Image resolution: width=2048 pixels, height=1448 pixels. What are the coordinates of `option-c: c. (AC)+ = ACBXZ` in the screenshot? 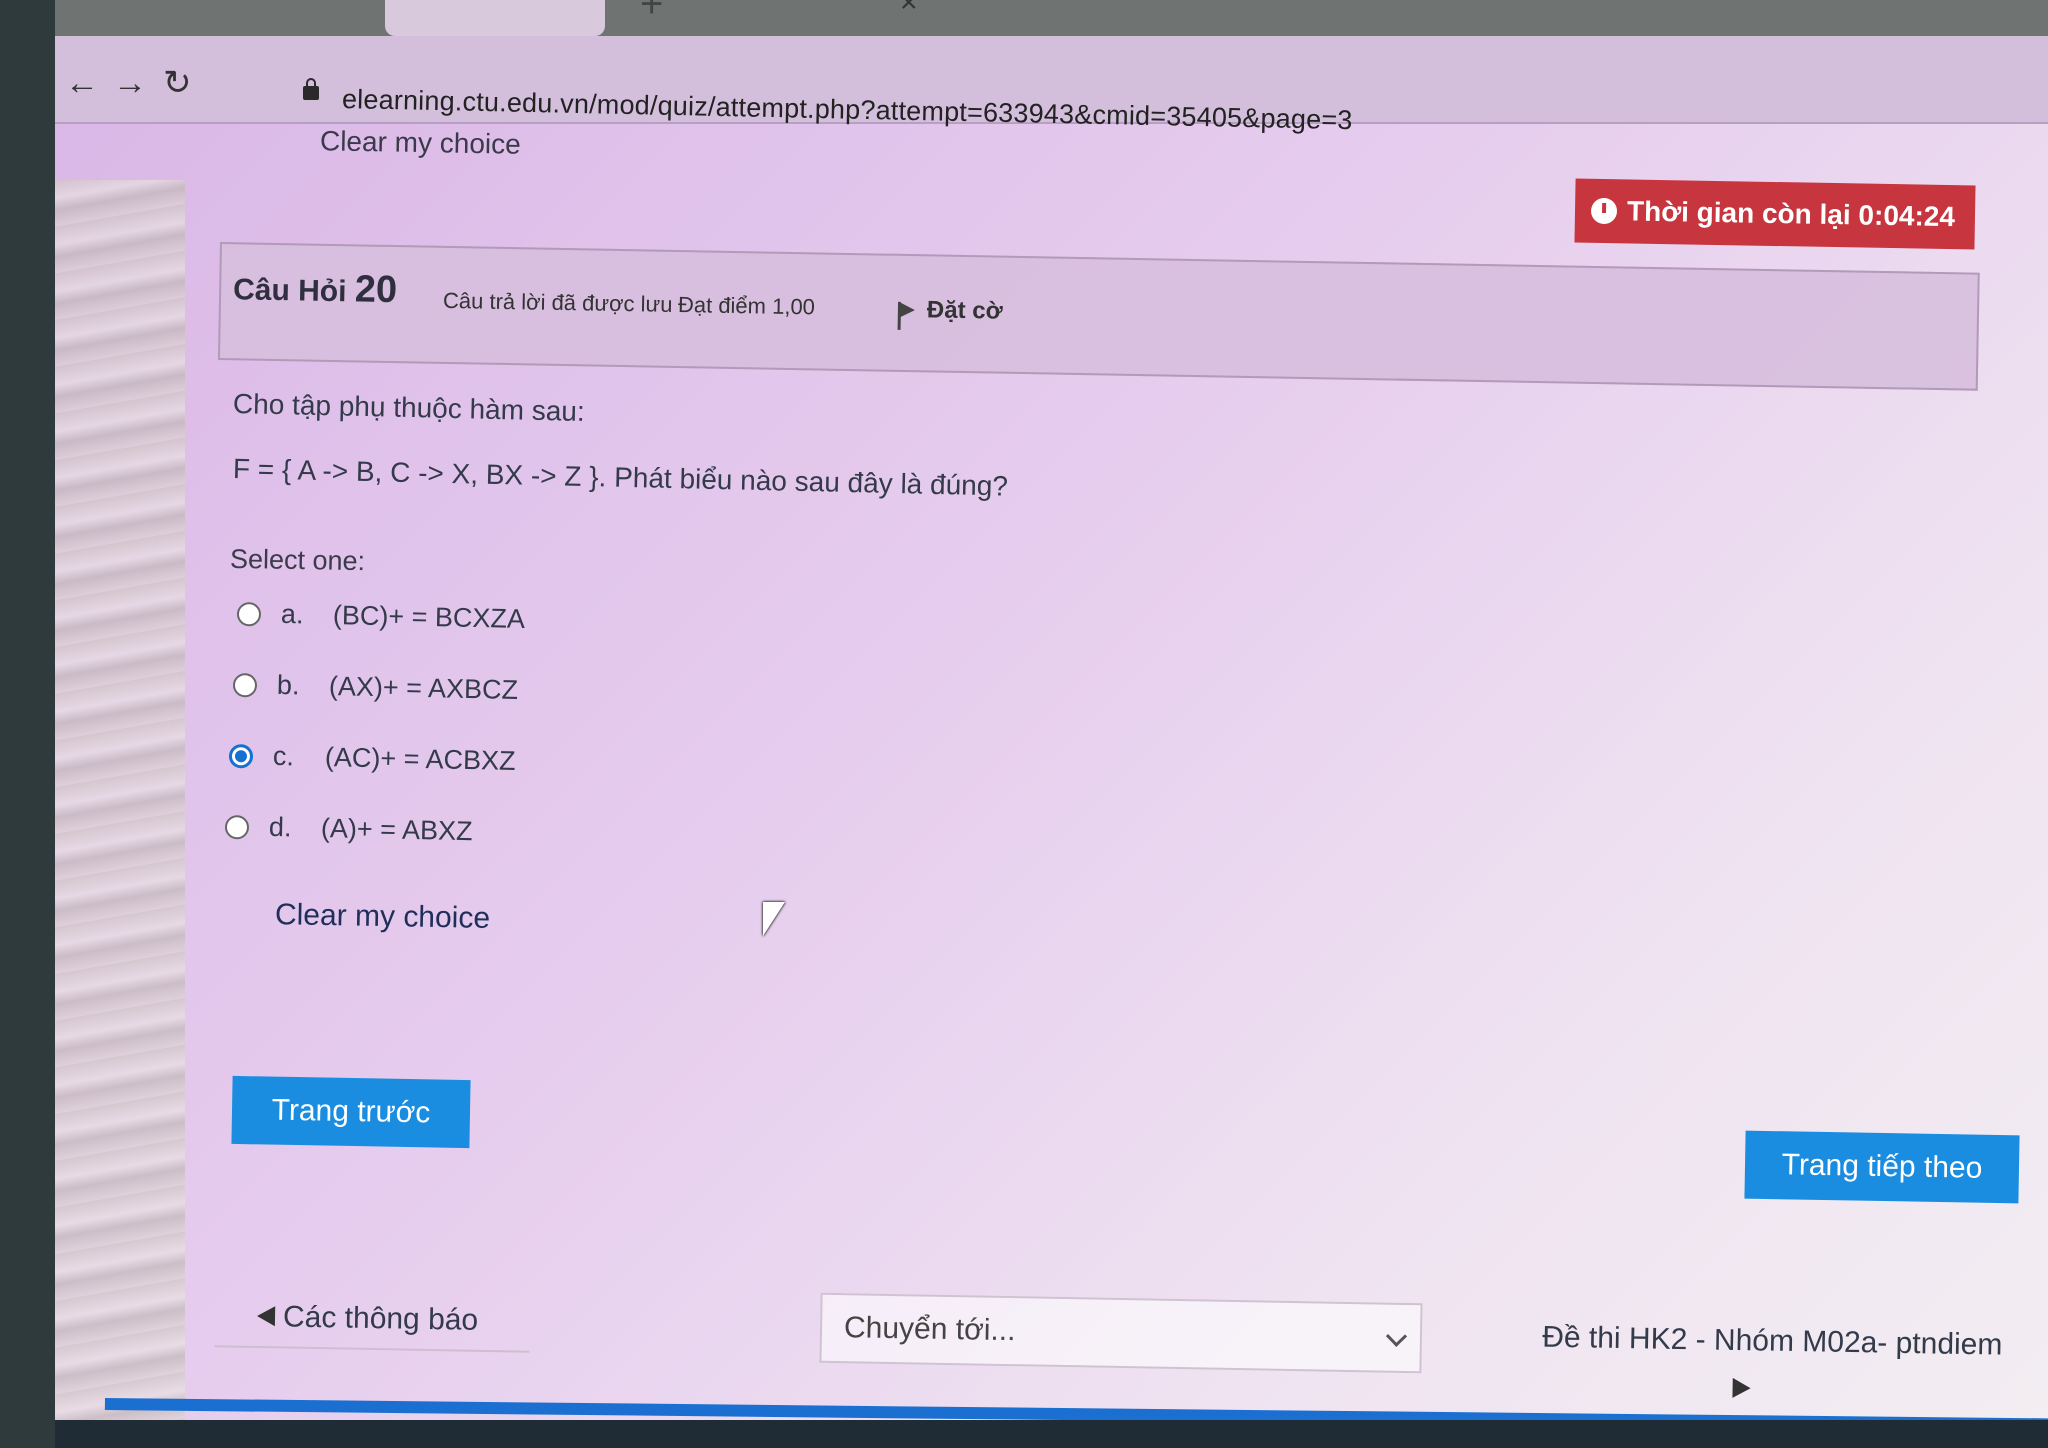 It's located at (372, 758).